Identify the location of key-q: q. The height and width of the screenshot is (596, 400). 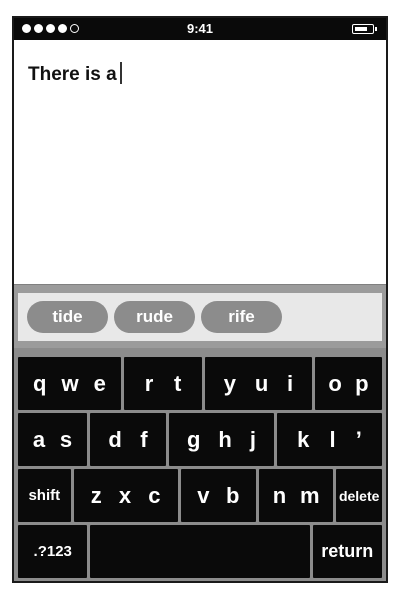
(40, 383).